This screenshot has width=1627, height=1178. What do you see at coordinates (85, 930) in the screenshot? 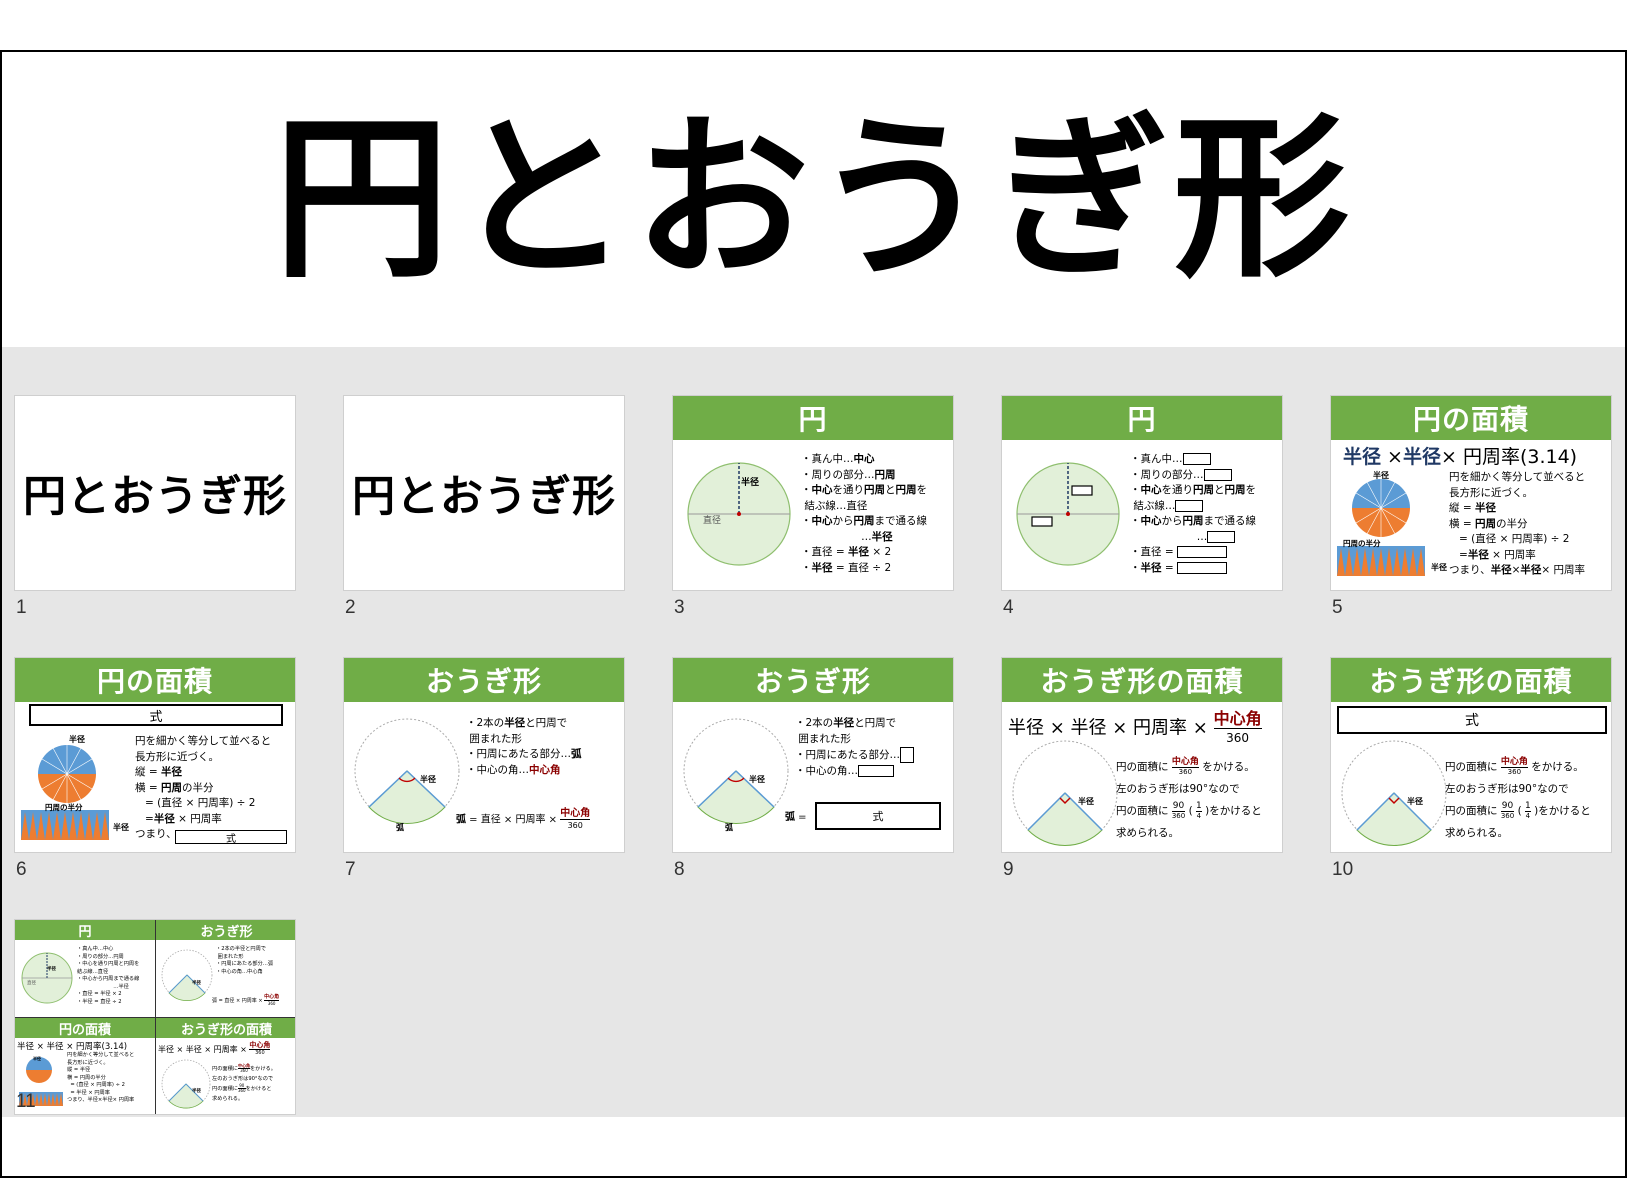
I see `quadrant-header: 円` at bounding box center [85, 930].